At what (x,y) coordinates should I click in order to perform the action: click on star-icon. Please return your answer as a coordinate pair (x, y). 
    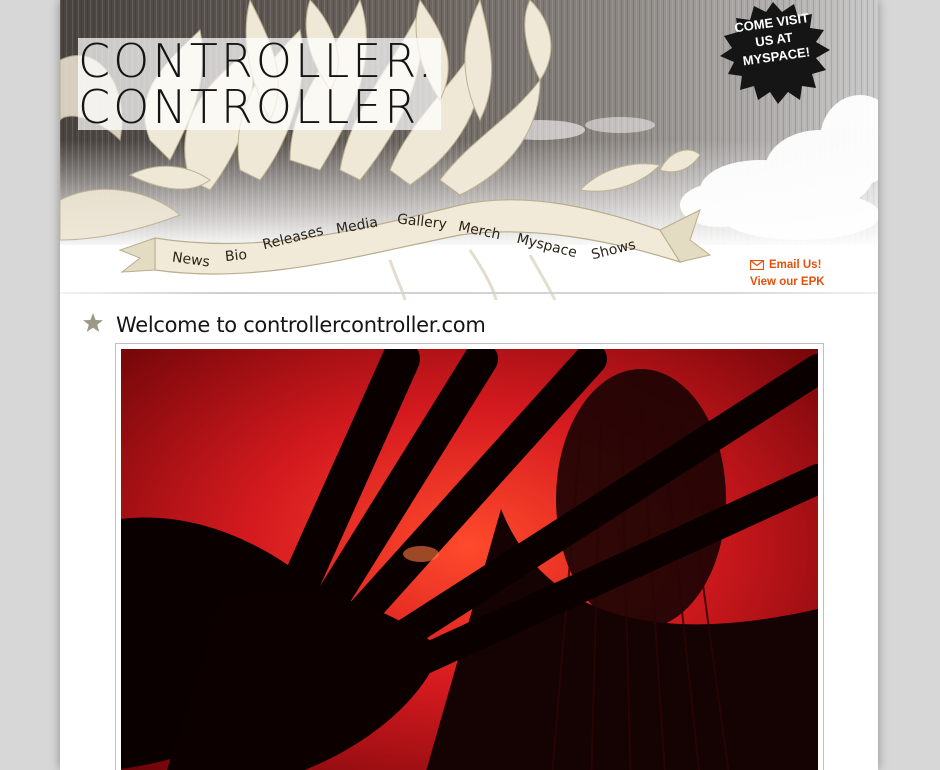
    Looking at the image, I should click on (93, 322).